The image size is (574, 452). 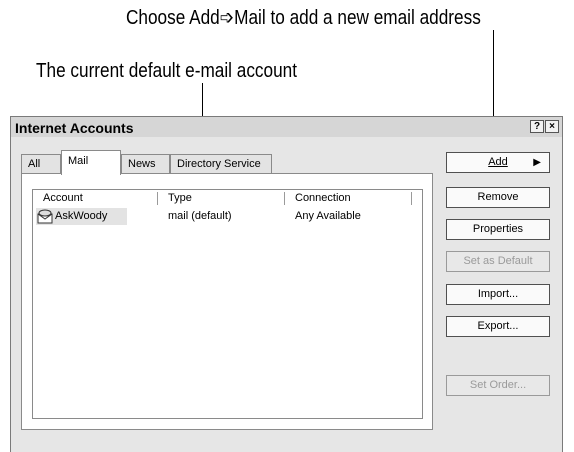 I want to click on add-button: Add ▶, so click(x=498, y=162).